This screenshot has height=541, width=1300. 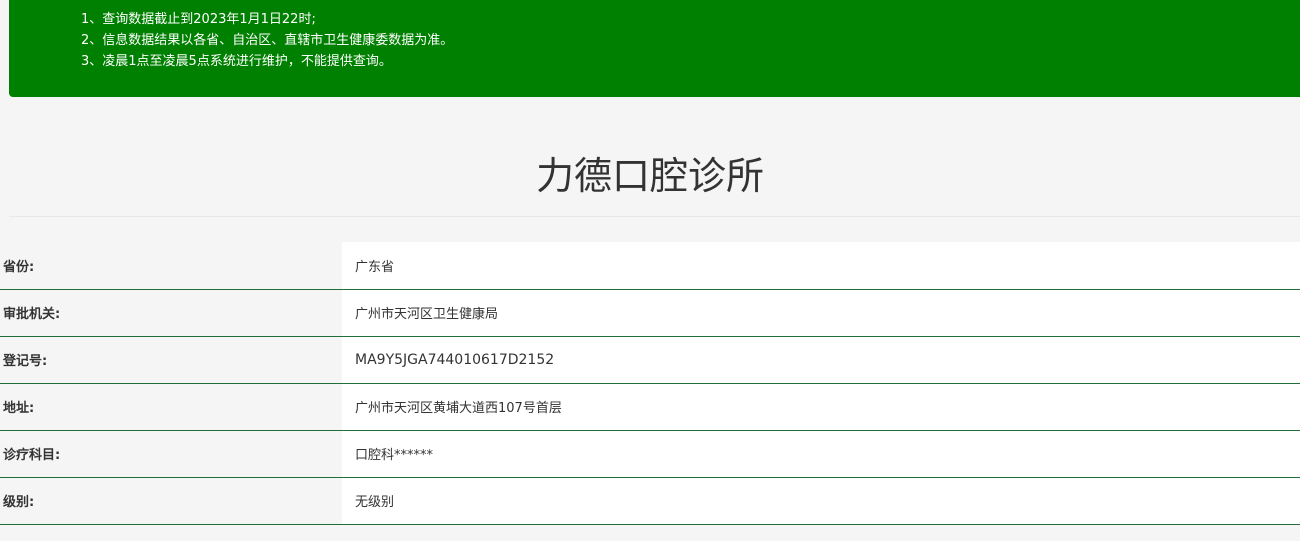 What do you see at coordinates (236, 61) in the screenshot?
I see `notice-line-3: 3、凌晨1点至凌晨5点系统进行维护，不能提供查询。` at bounding box center [236, 61].